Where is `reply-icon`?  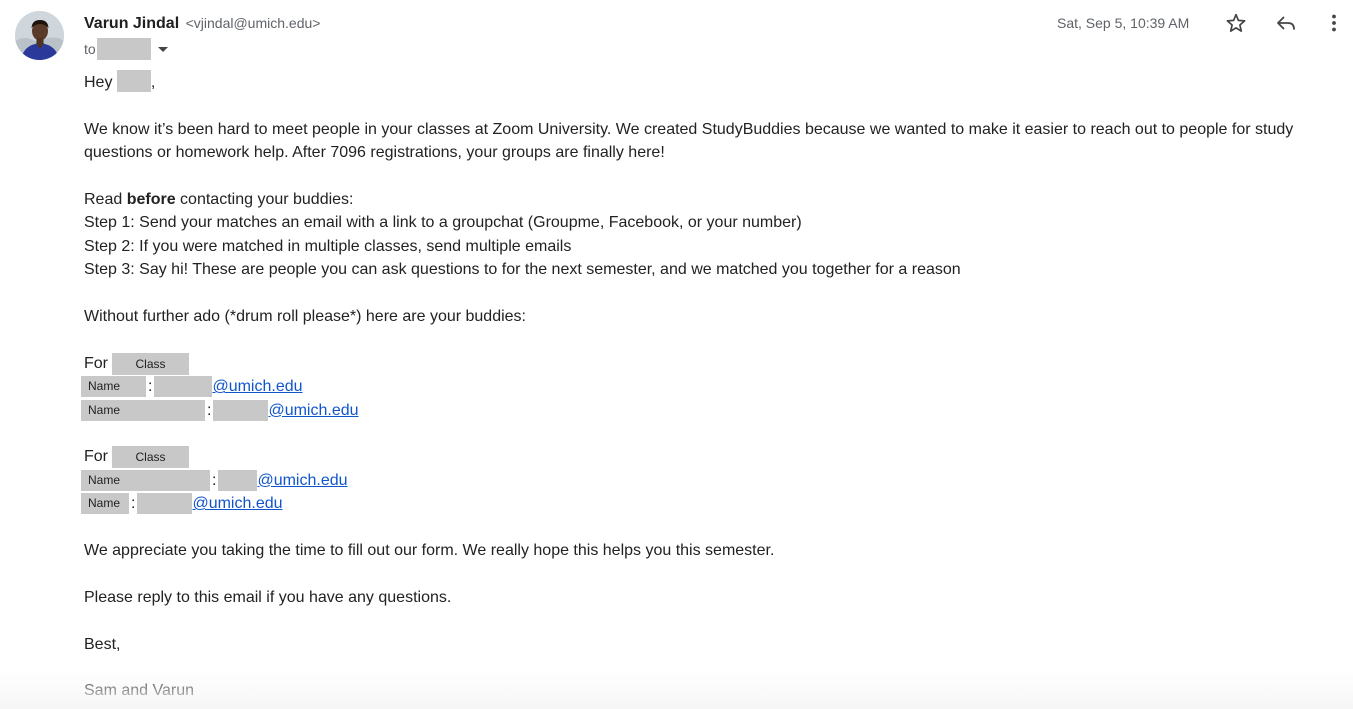 reply-icon is located at coordinates (1286, 23).